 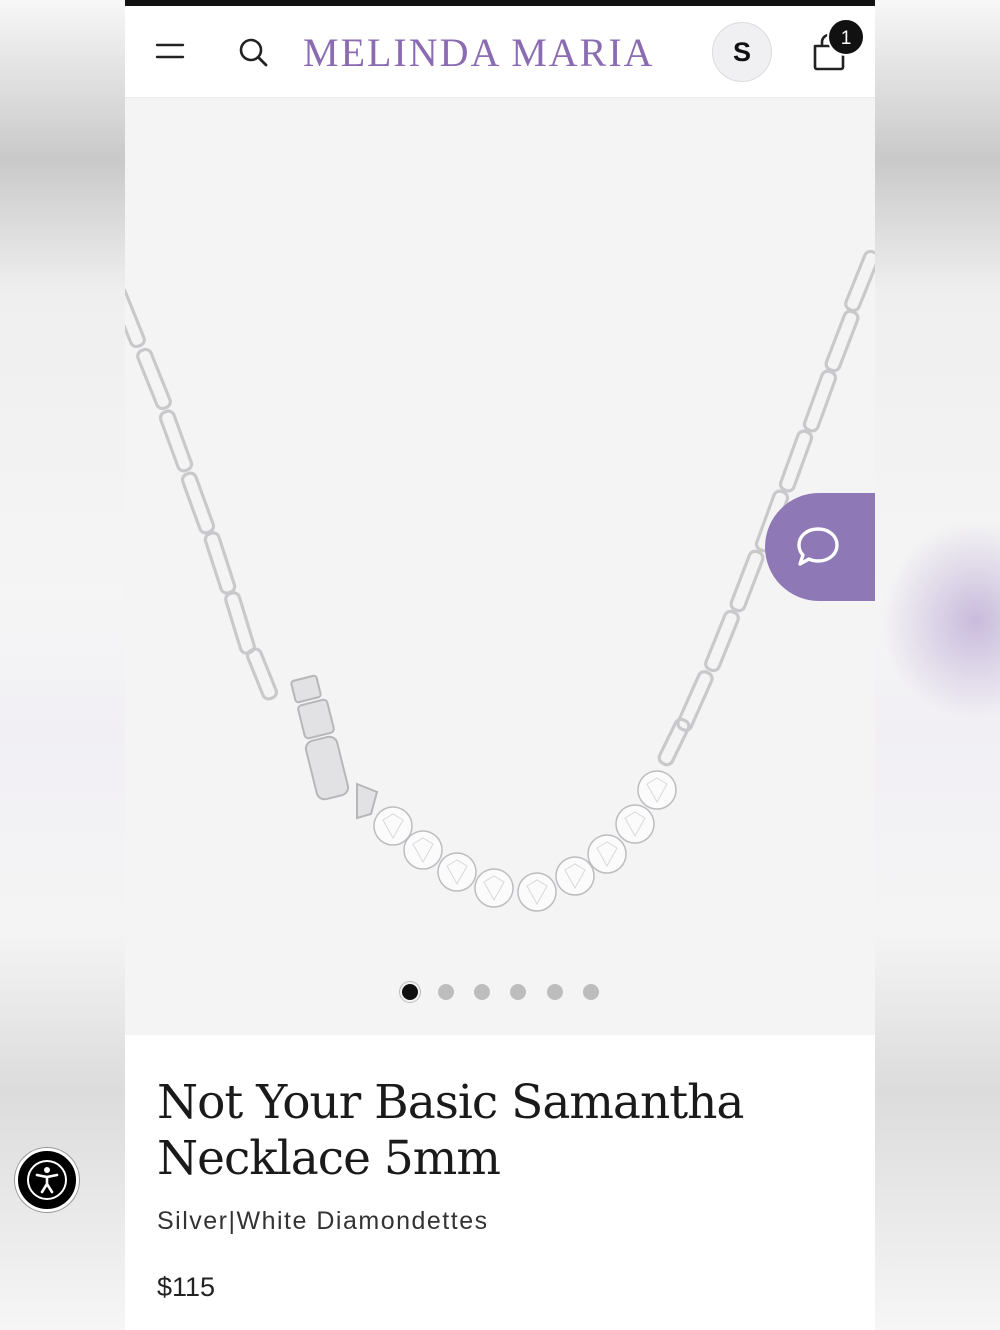 I want to click on product-variant: Silver|White Diamondettes, so click(x=323, y=1221).